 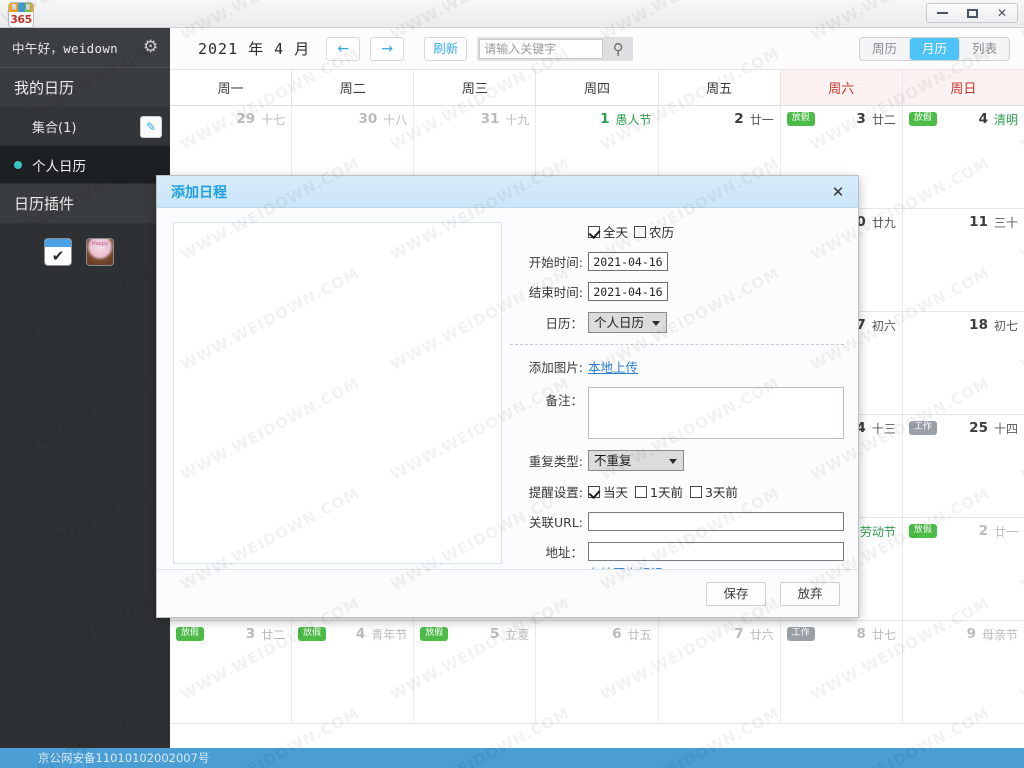 What do you see at coordinates (337, 393) in the screenshot?
I see `event-description-input` at bounding box center [337, 393].